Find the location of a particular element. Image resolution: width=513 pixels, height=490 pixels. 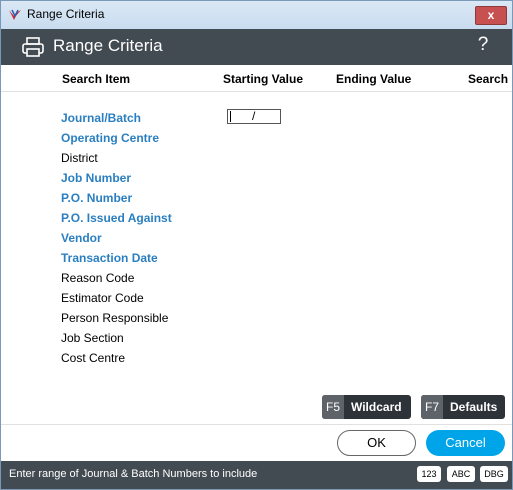

column-search-item: Search Item is located at coordinates (96, 79).